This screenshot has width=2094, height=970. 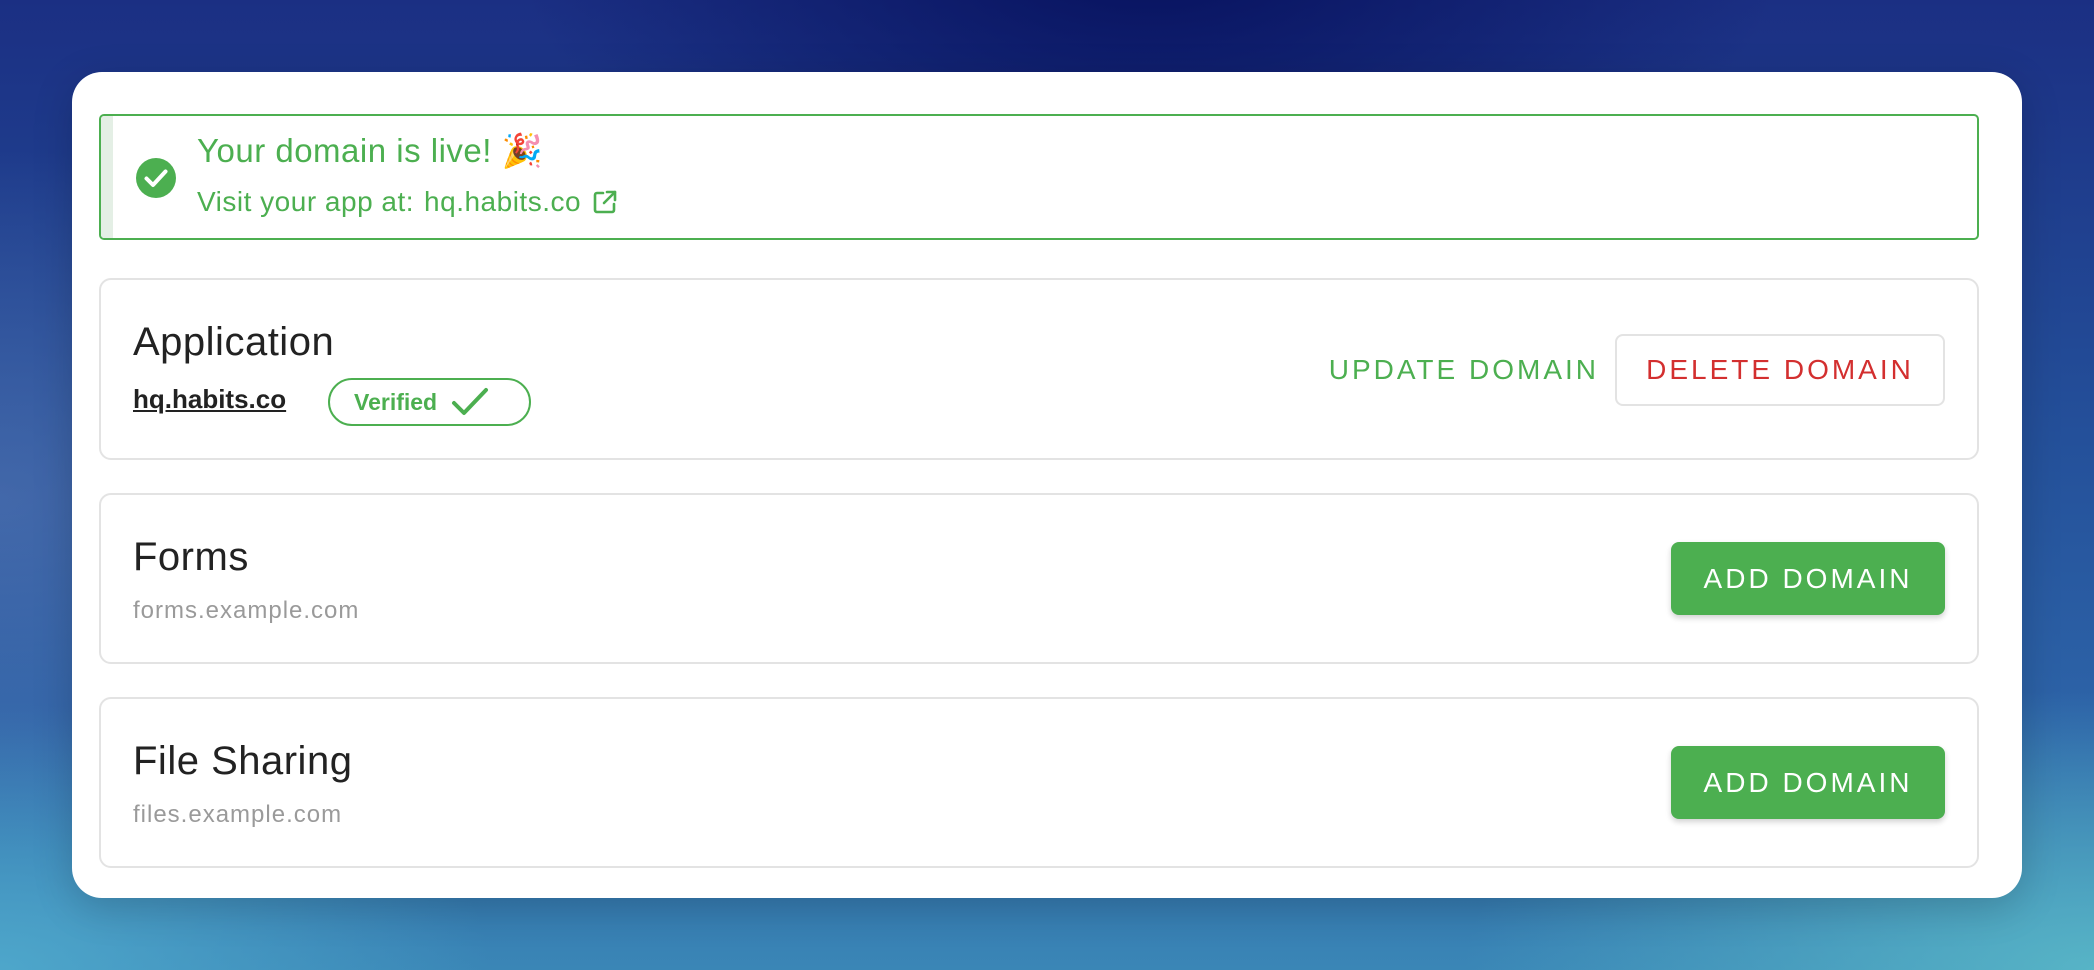 What do you see at coordinates (238, 814) in the screenshot?
I see `file-sharing-domain-placeholder: files.example.com` at bounding box center [238, 814].